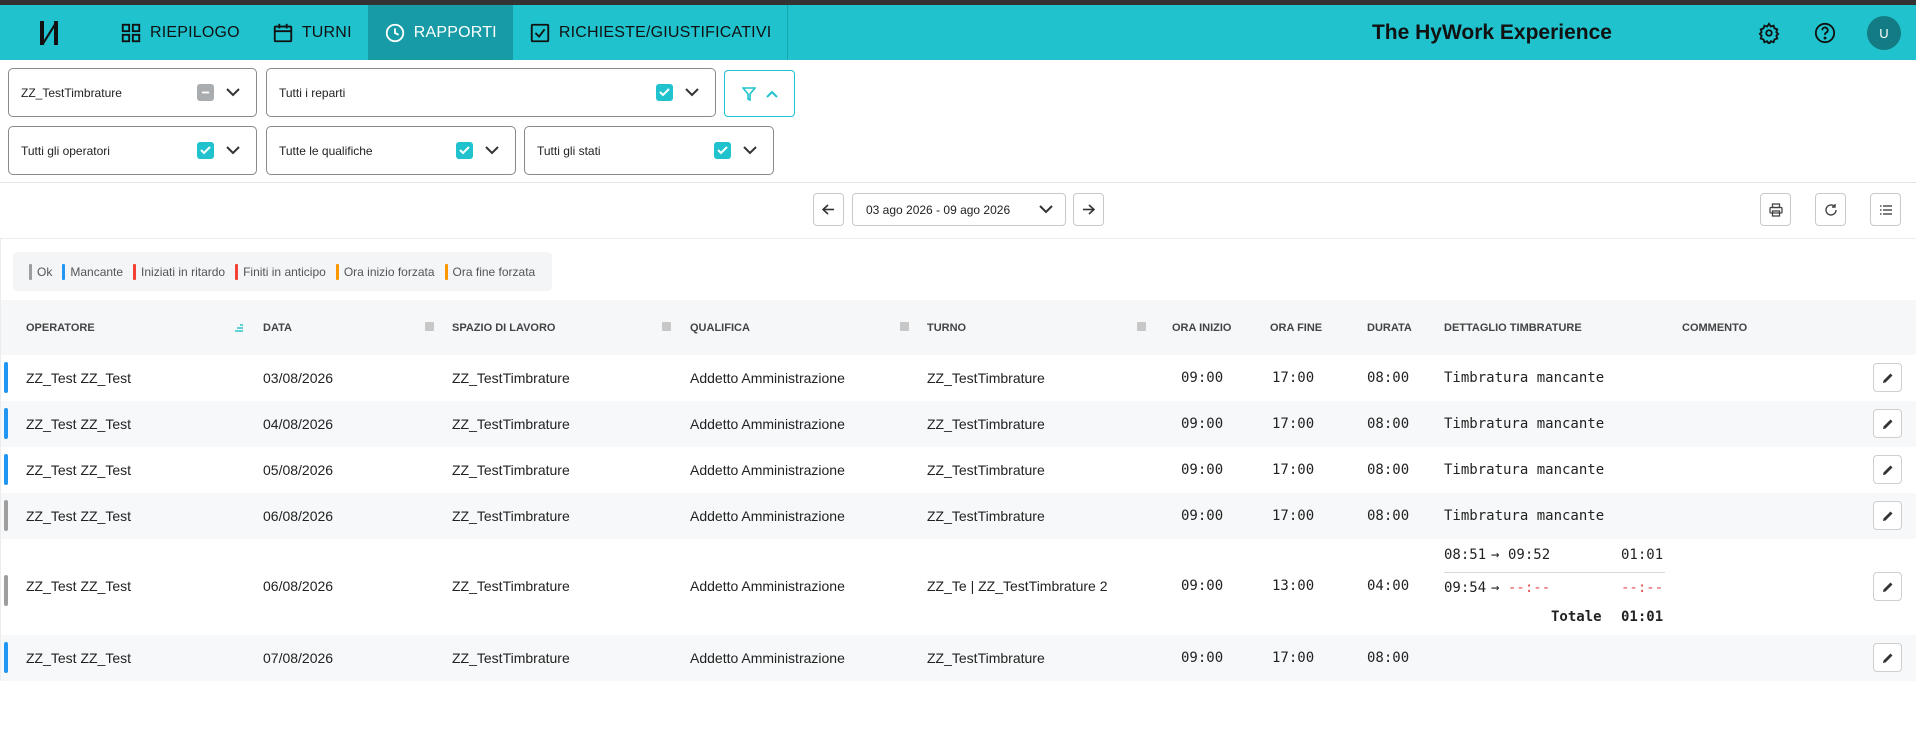  Describe the element at coordinates (1884, 33) in the screenshot. I see `user-avatar: U` at that location.